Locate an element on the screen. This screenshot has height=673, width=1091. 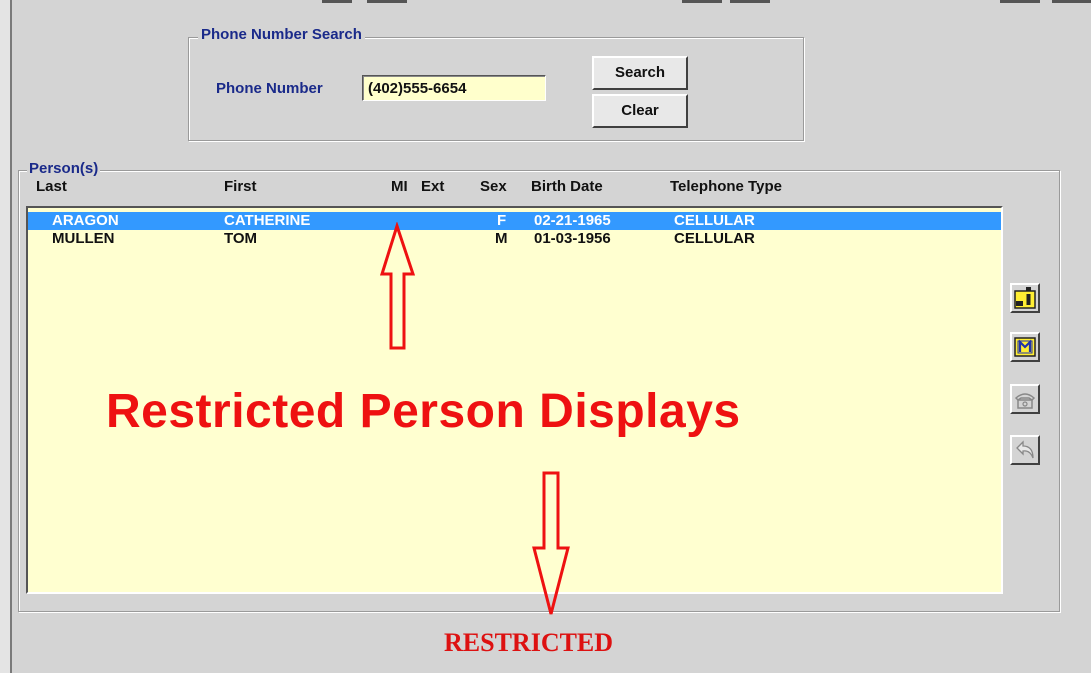
back-button is located at coordinates (1025, 450).